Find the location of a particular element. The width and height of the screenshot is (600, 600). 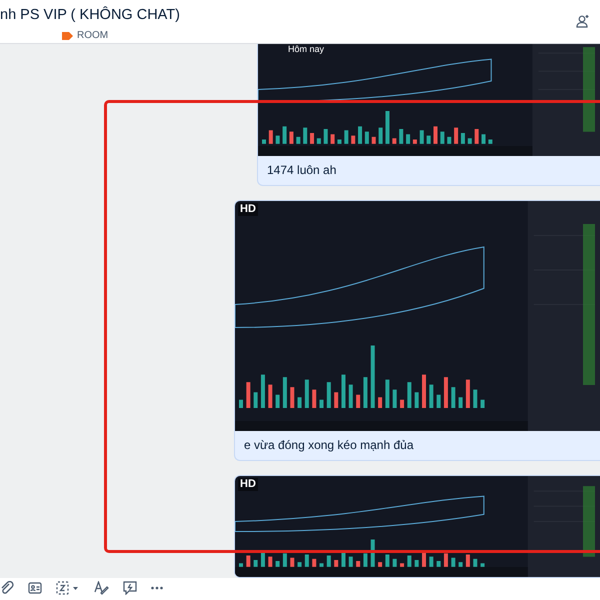

quick-message-icon is located at coordinates (130, 588).